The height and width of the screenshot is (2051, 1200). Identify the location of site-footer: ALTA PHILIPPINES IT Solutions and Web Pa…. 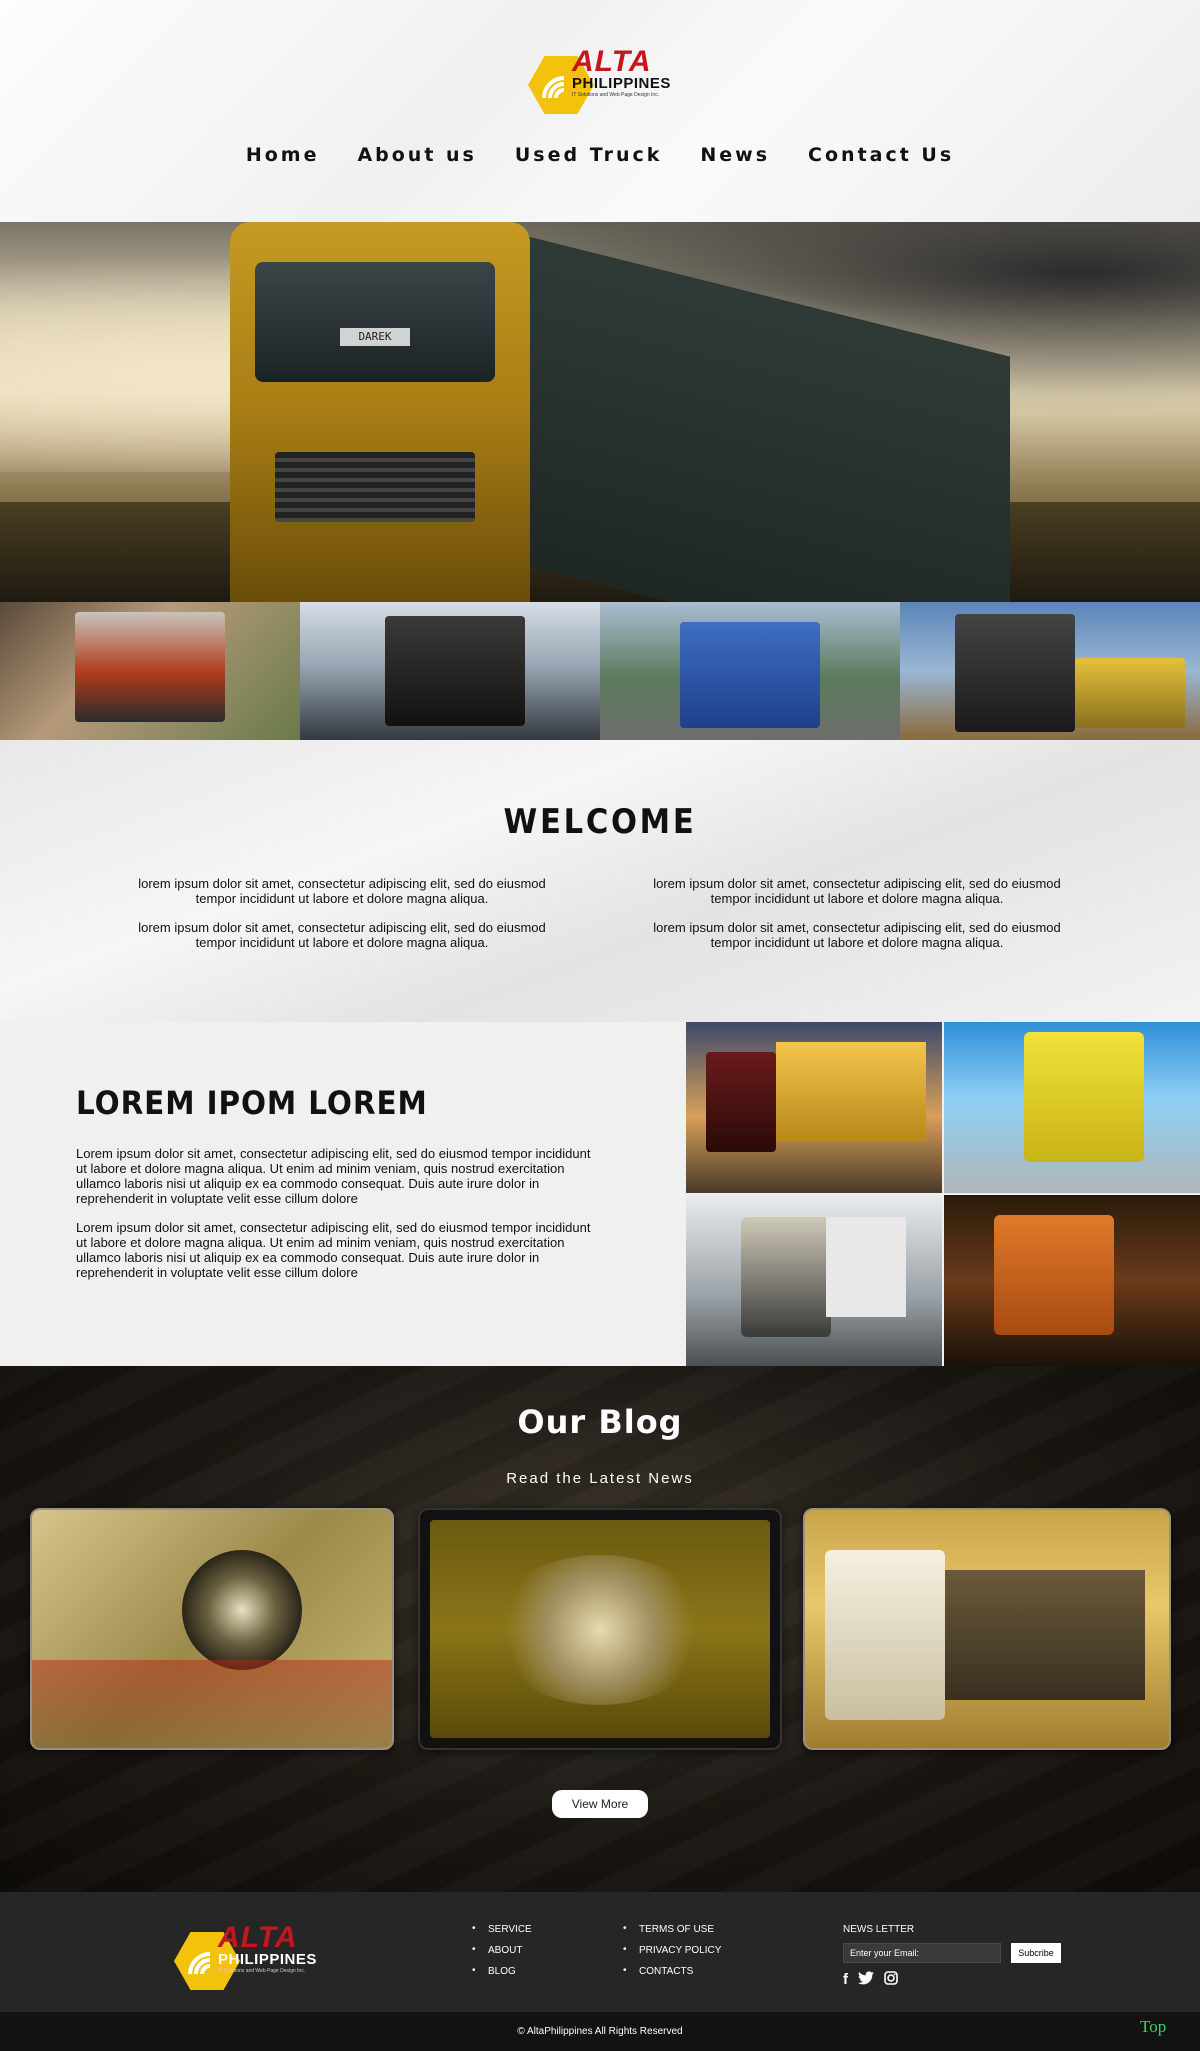
(600, 1952).